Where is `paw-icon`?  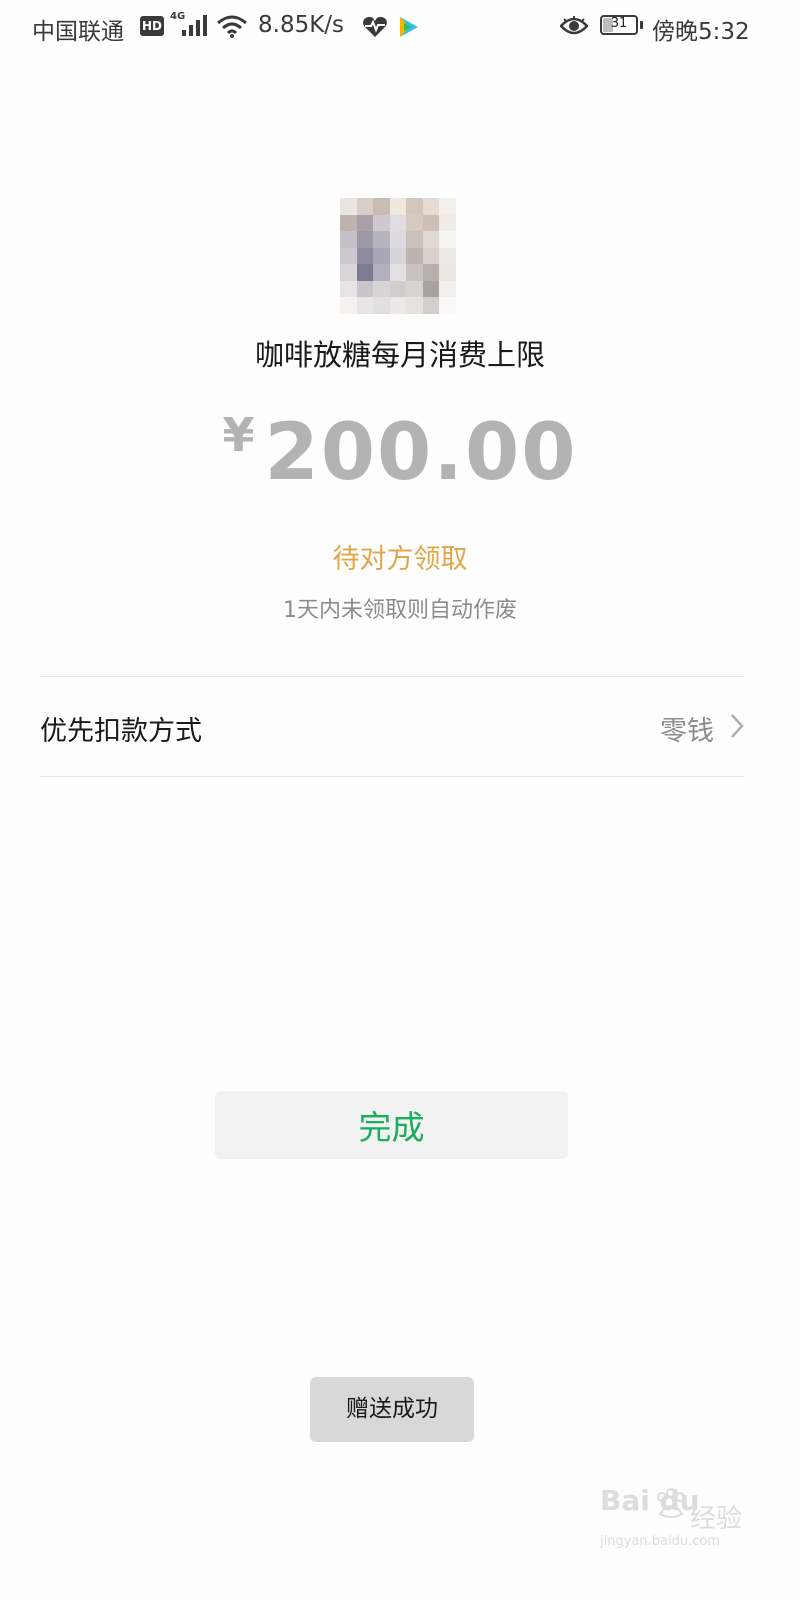 paw-icon is located at coordinates (671, 1507).